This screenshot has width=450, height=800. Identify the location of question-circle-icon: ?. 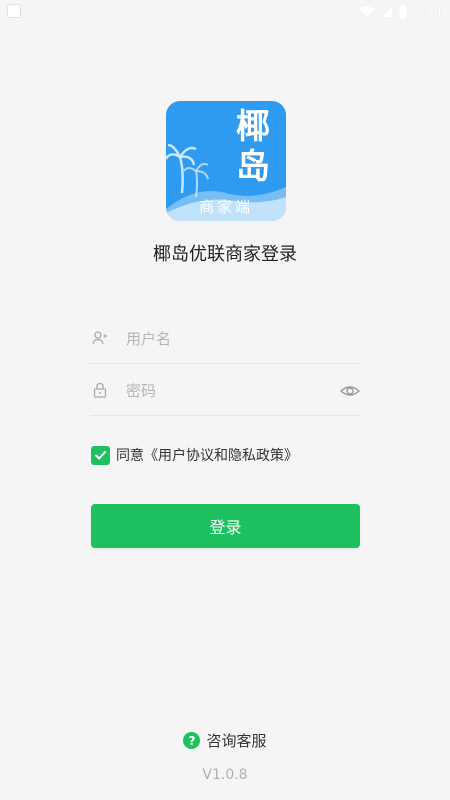
(192, 740).